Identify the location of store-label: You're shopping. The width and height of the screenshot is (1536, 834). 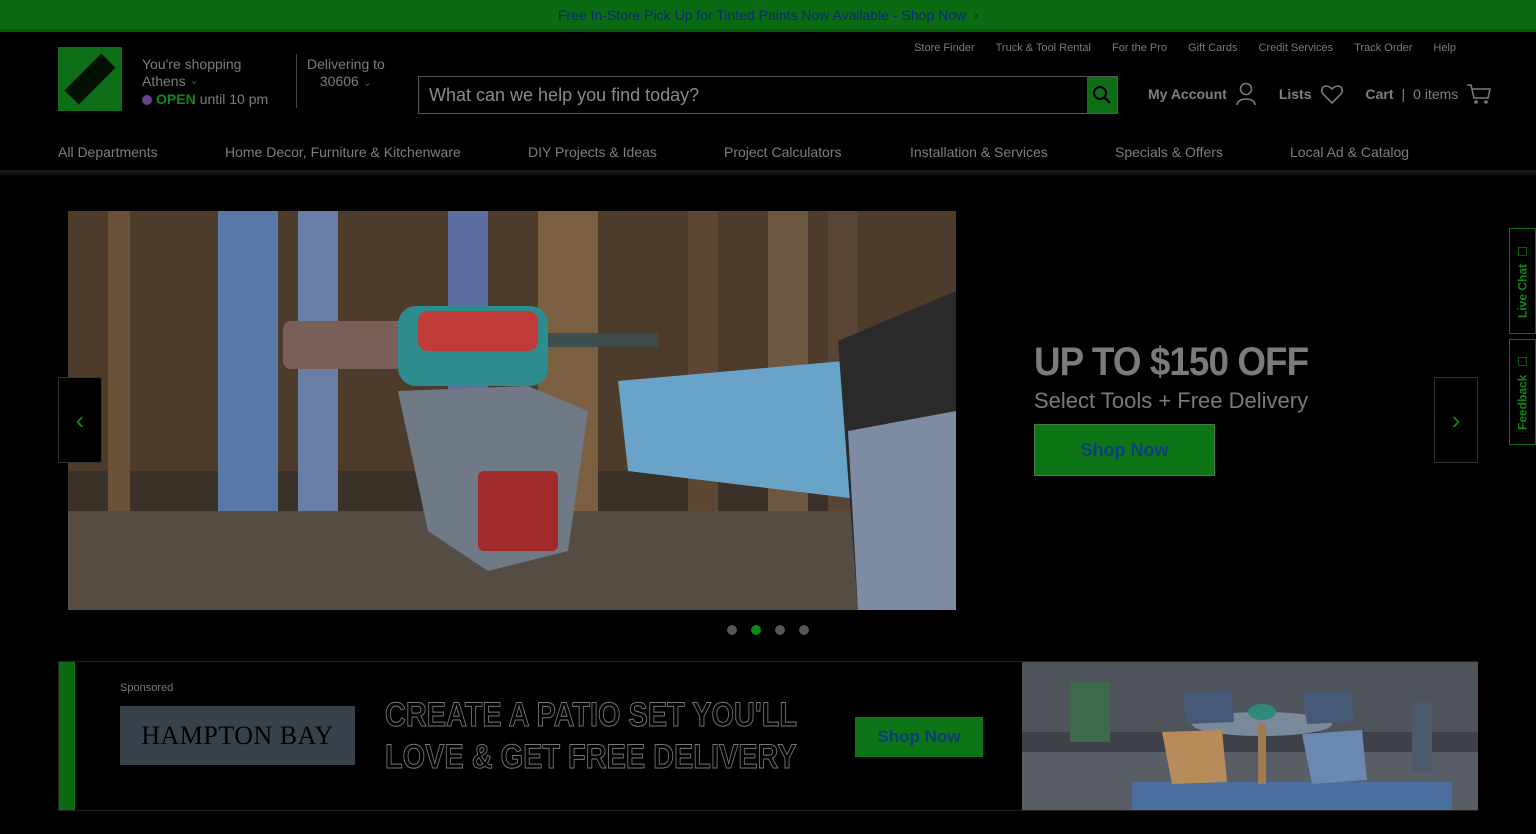
(192, 64).